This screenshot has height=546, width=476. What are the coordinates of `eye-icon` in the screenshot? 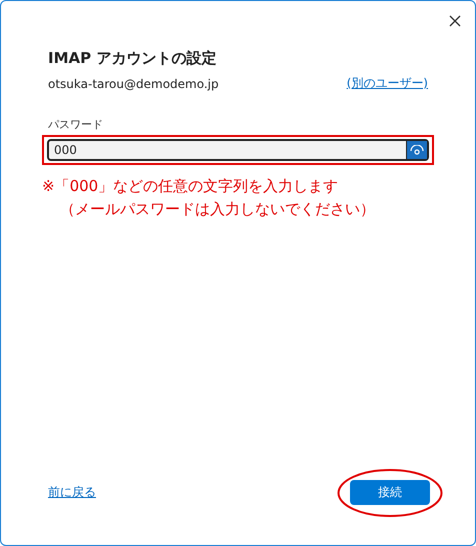 It's located at (417, 150).